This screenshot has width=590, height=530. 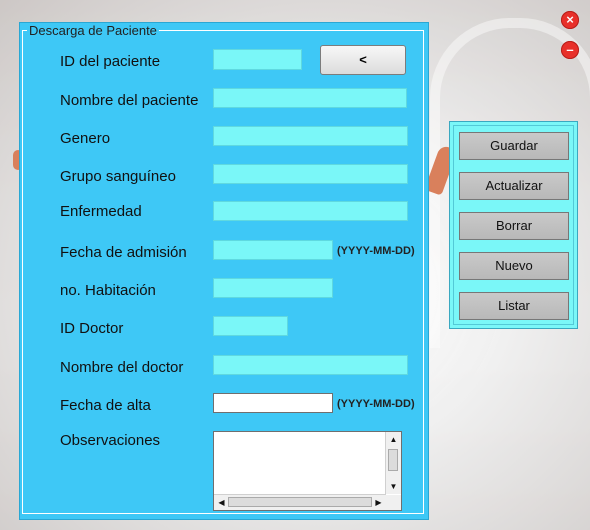 What do you see at coordinates (221, 502) in the screenshot?
I see `scroll-left-icon: ◀` at bounding box center [221, 502].